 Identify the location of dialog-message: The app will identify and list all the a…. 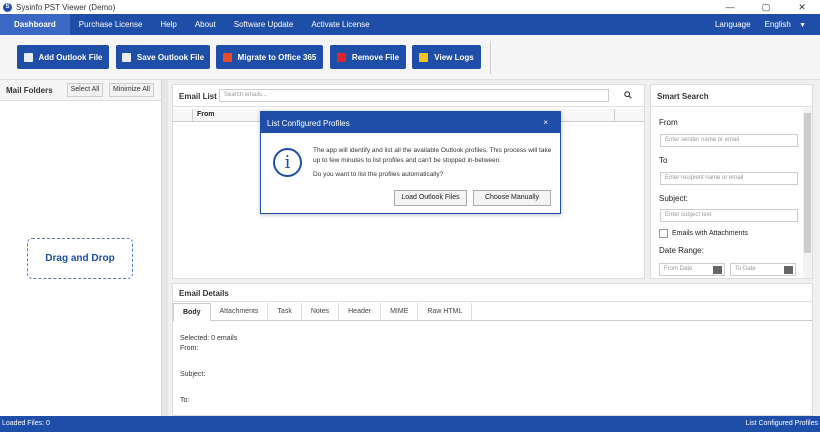
(432, 155).